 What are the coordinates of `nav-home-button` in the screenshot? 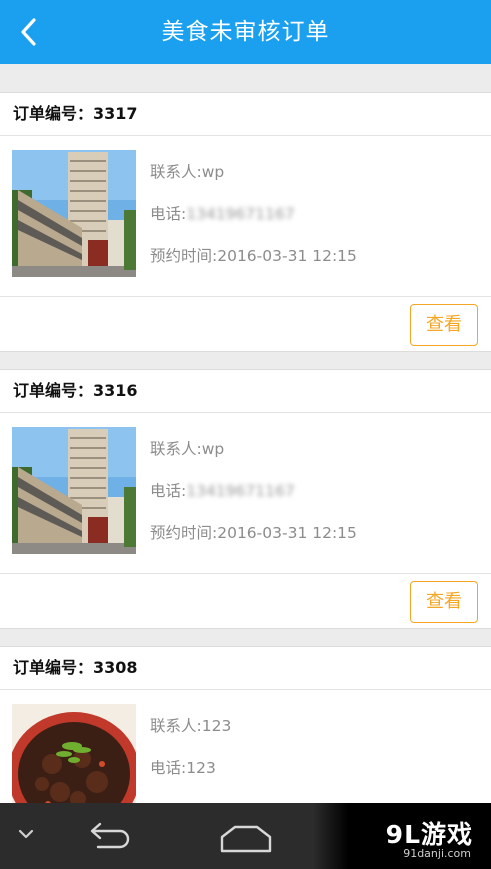 It's located at (246, 839).